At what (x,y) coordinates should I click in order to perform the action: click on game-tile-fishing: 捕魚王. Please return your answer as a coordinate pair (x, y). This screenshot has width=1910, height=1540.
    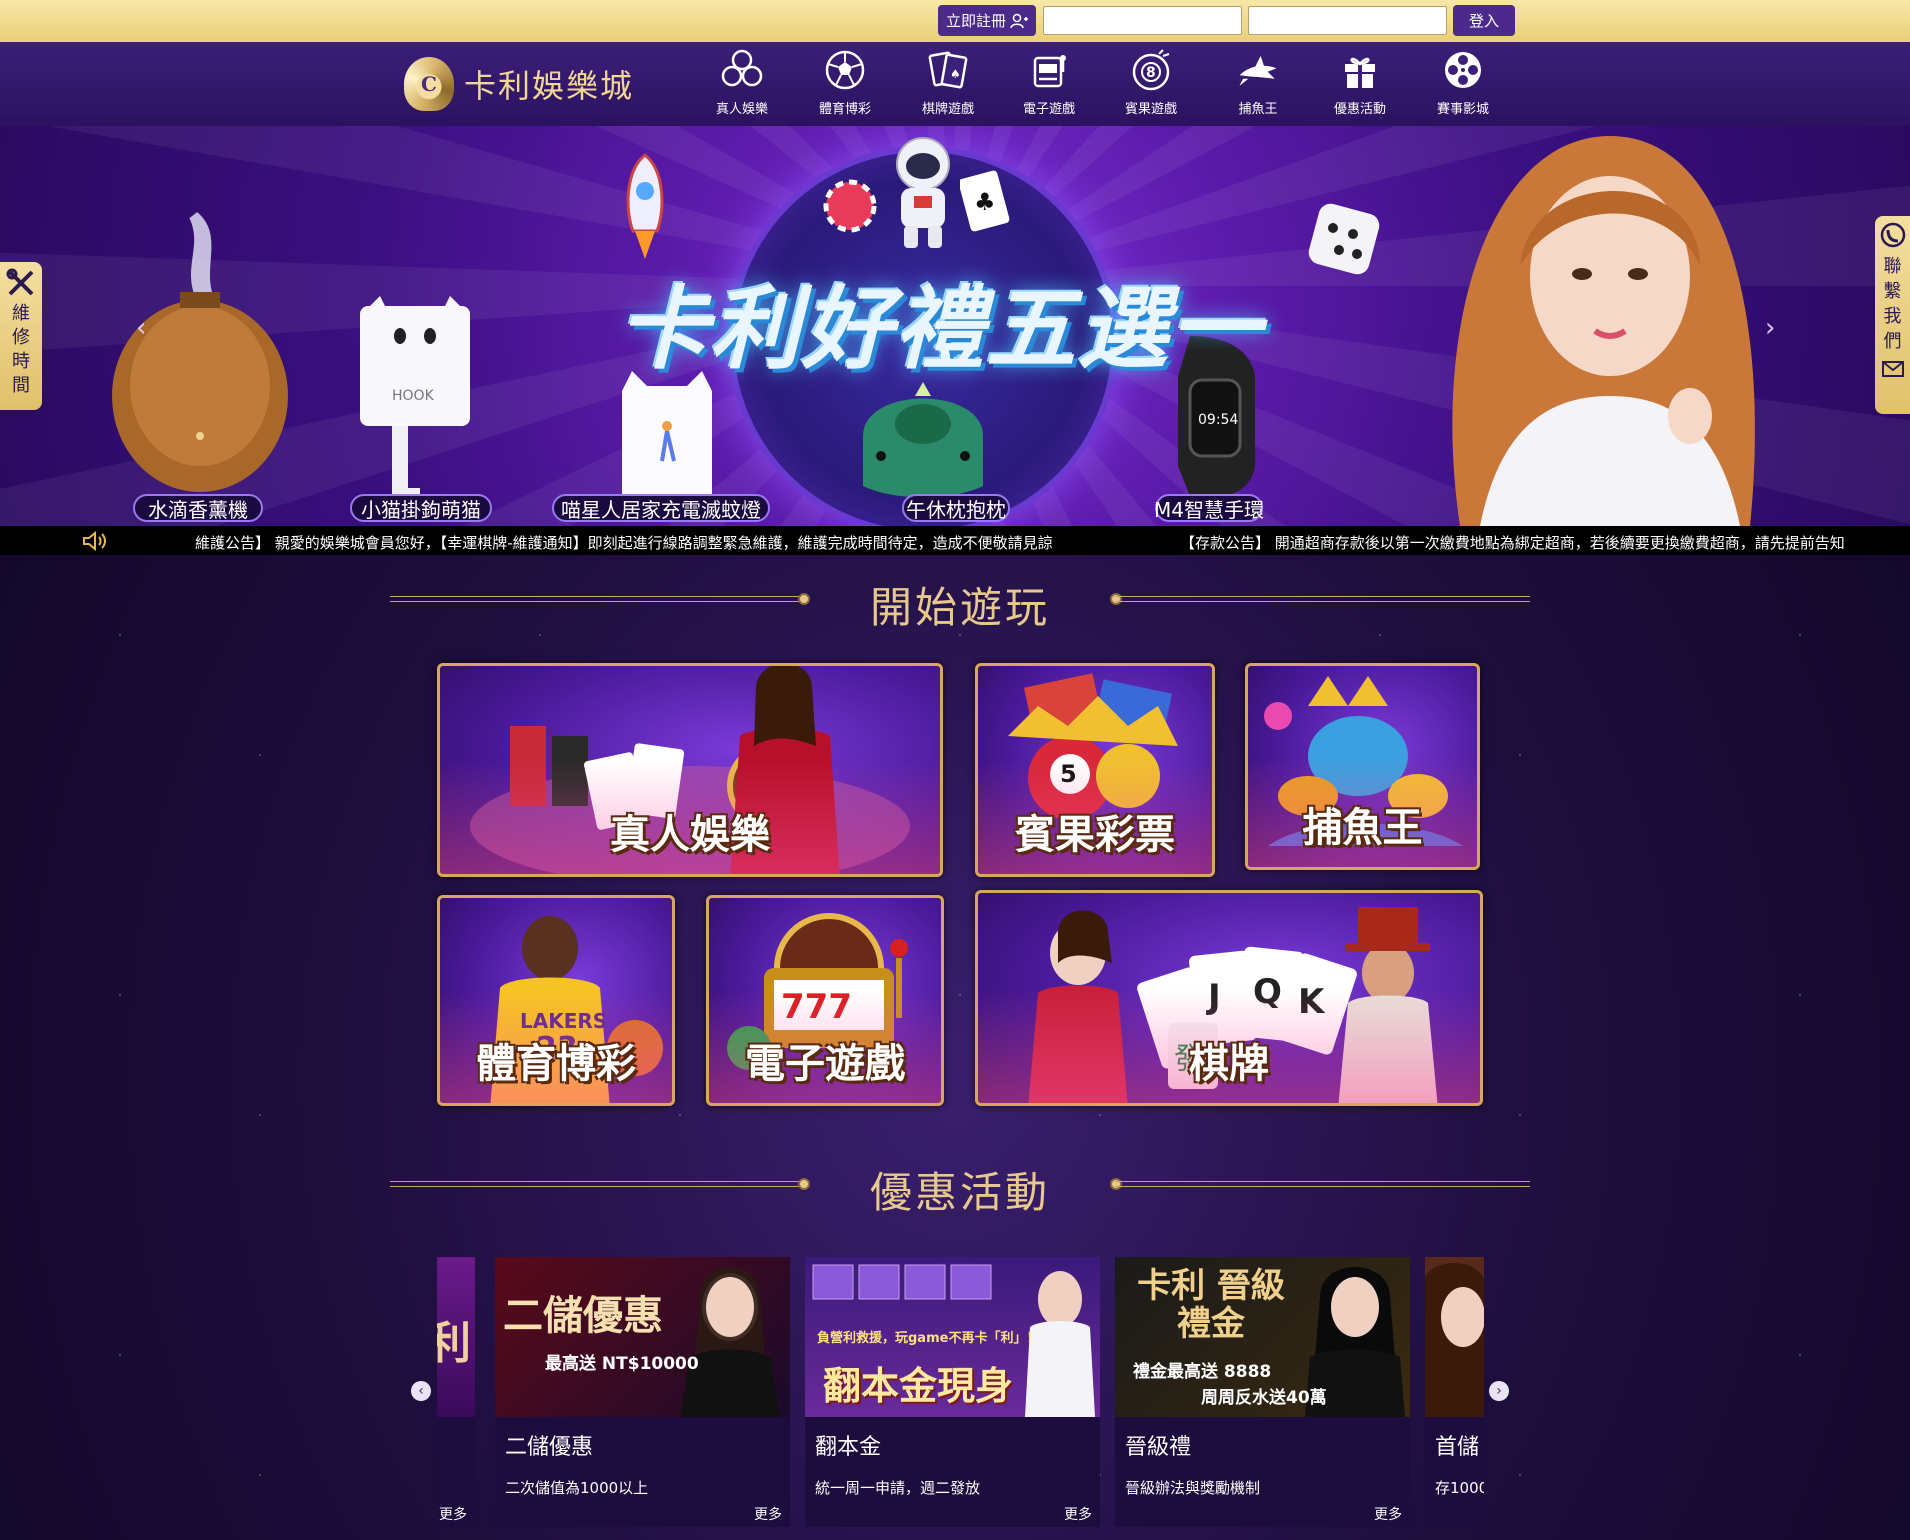
    Looking at the image, I should click on (1362, 766).